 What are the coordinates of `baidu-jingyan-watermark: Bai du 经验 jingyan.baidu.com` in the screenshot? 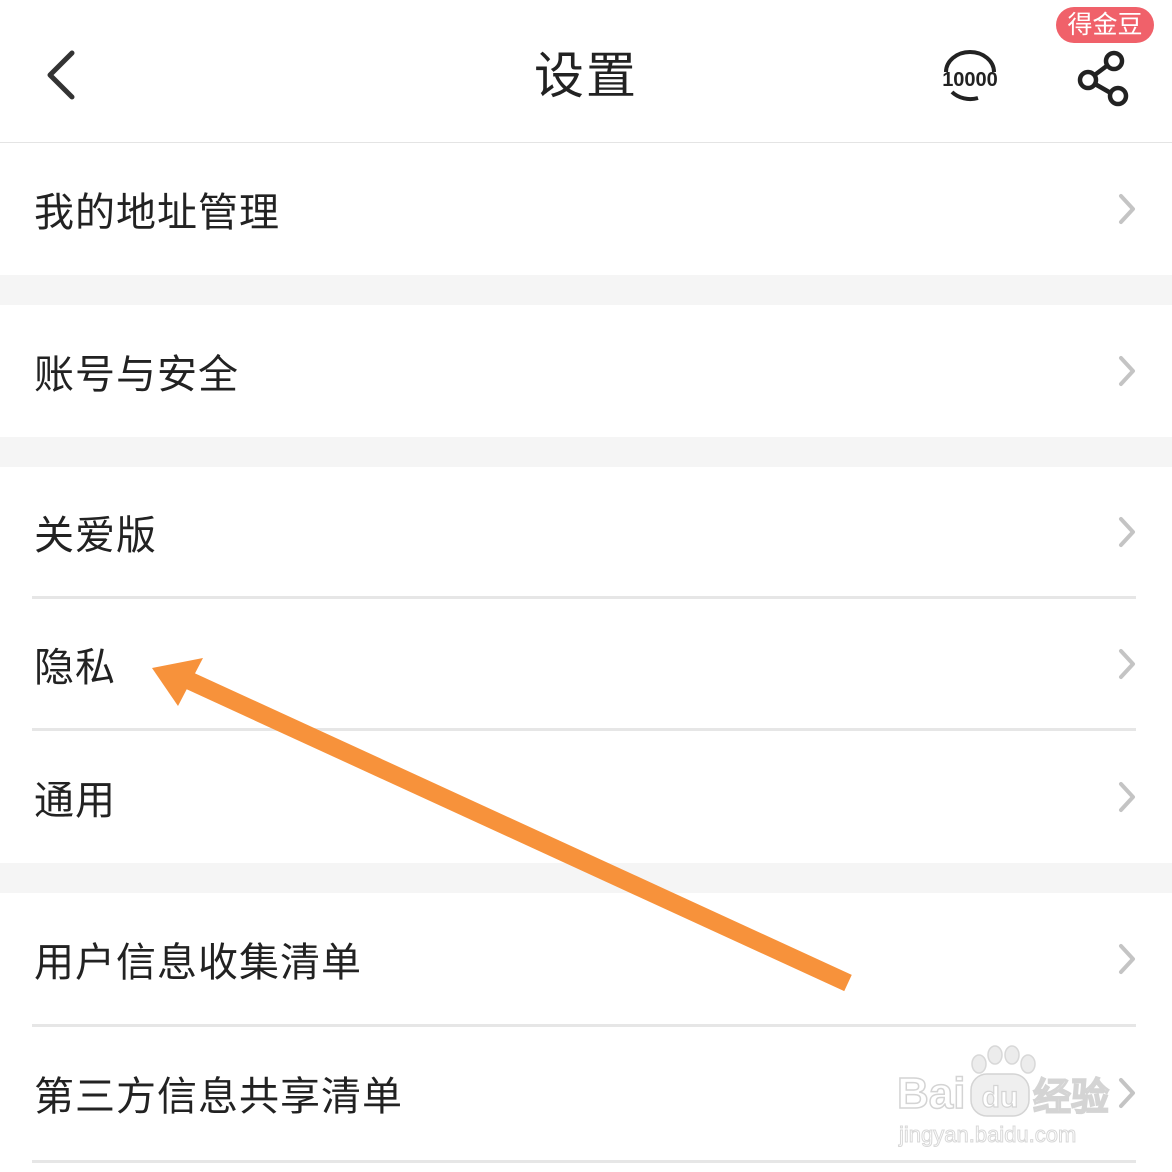 It's located at (1005, 1095).